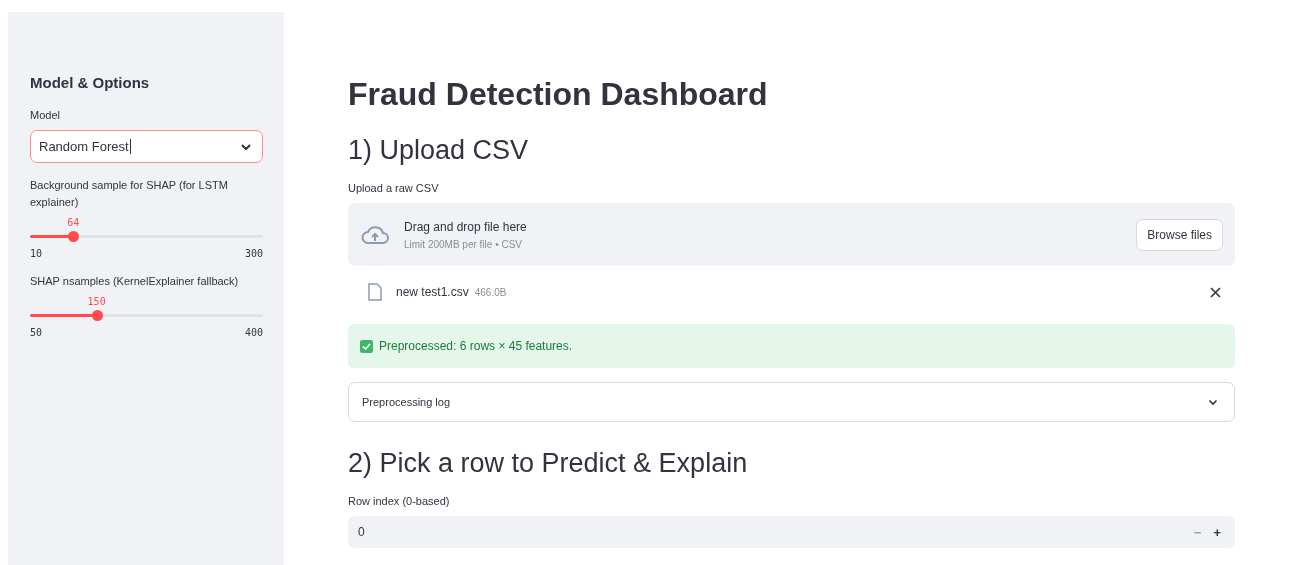 The image size is (1294, 565). What do you see at coordinates (36, 253) in the screenshot?
I see `slider-min: 10` at bounding box center [36, 253].